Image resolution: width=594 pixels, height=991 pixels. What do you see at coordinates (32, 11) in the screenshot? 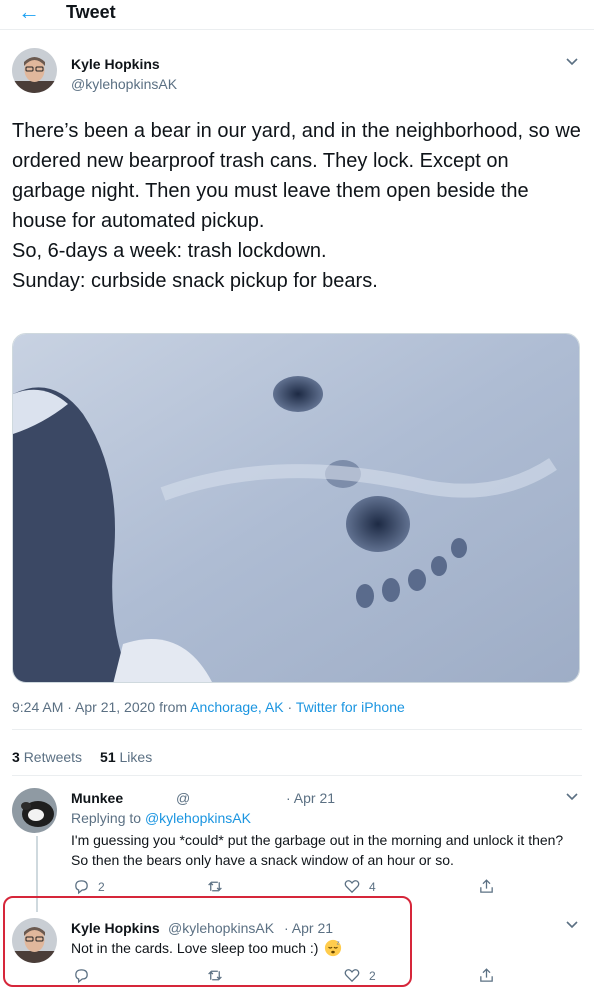
I see `back-arrow-icon: ←` at bounding box center [32, 11].